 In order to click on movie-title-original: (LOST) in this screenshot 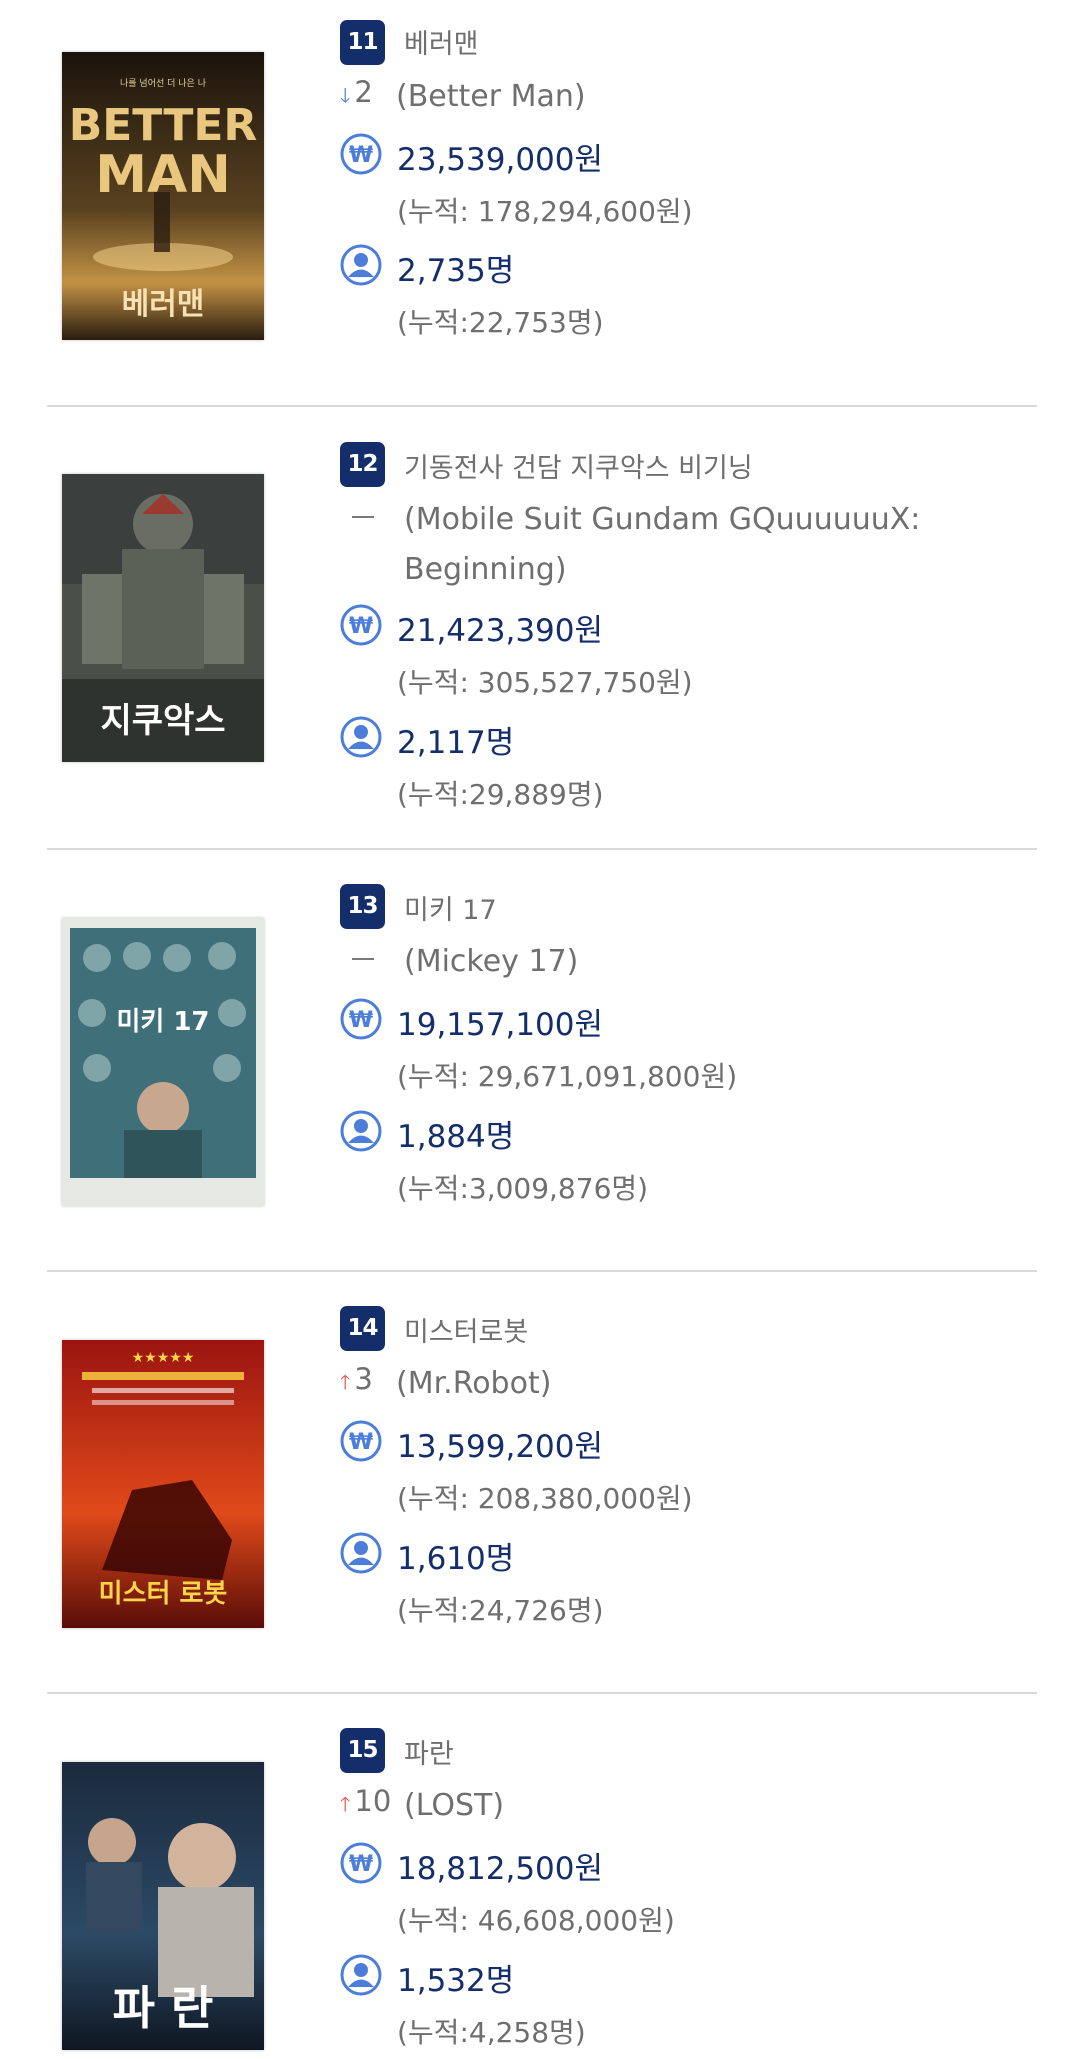, I will do `click(454, 1805)`.